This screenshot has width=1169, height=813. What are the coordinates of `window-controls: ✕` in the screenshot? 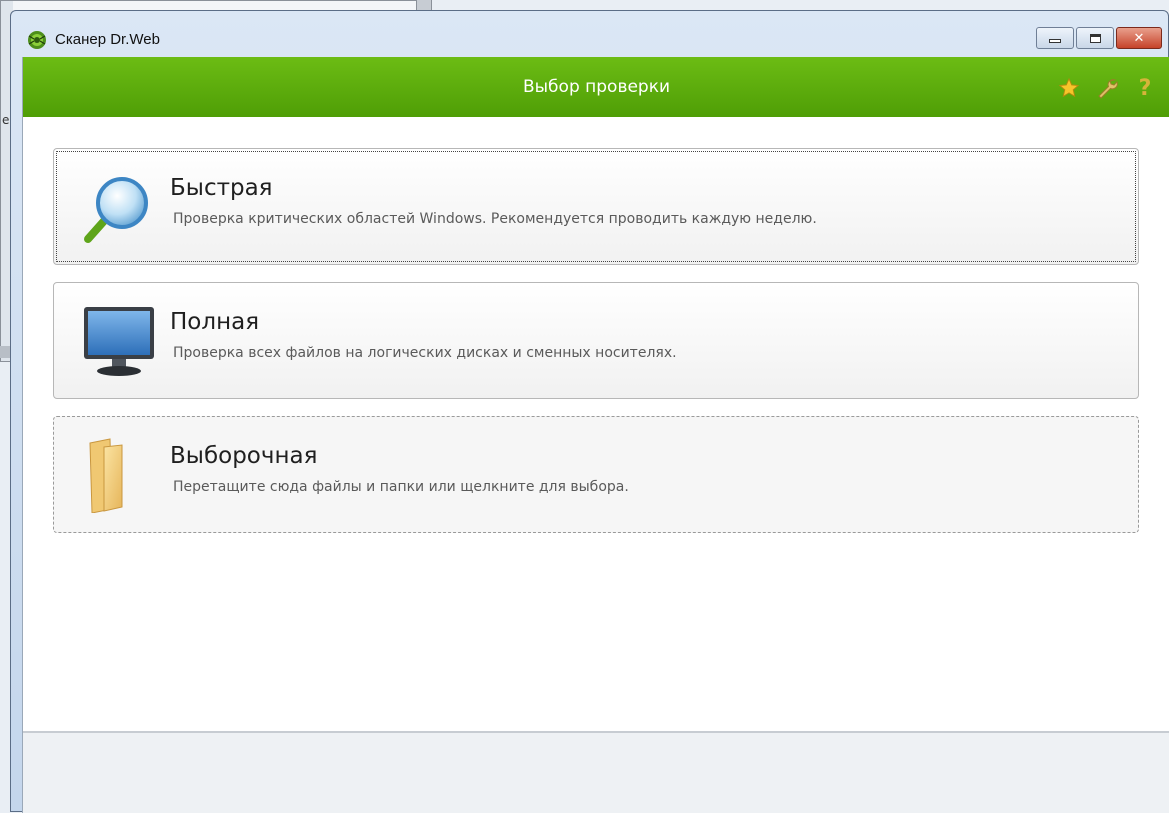 It's located at (1099, 38).